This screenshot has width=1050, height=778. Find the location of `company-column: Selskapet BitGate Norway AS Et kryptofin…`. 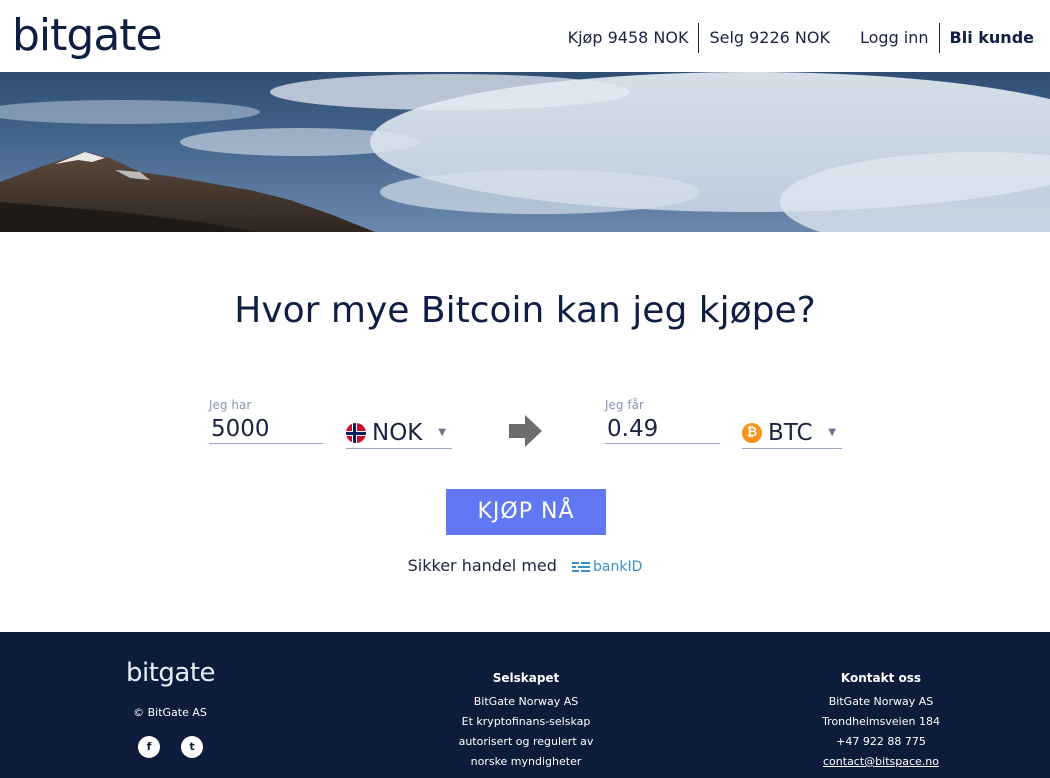

company-column: Selskapet BitGate Norway AS Et kryptofin… is located at coordinates (526, 720).